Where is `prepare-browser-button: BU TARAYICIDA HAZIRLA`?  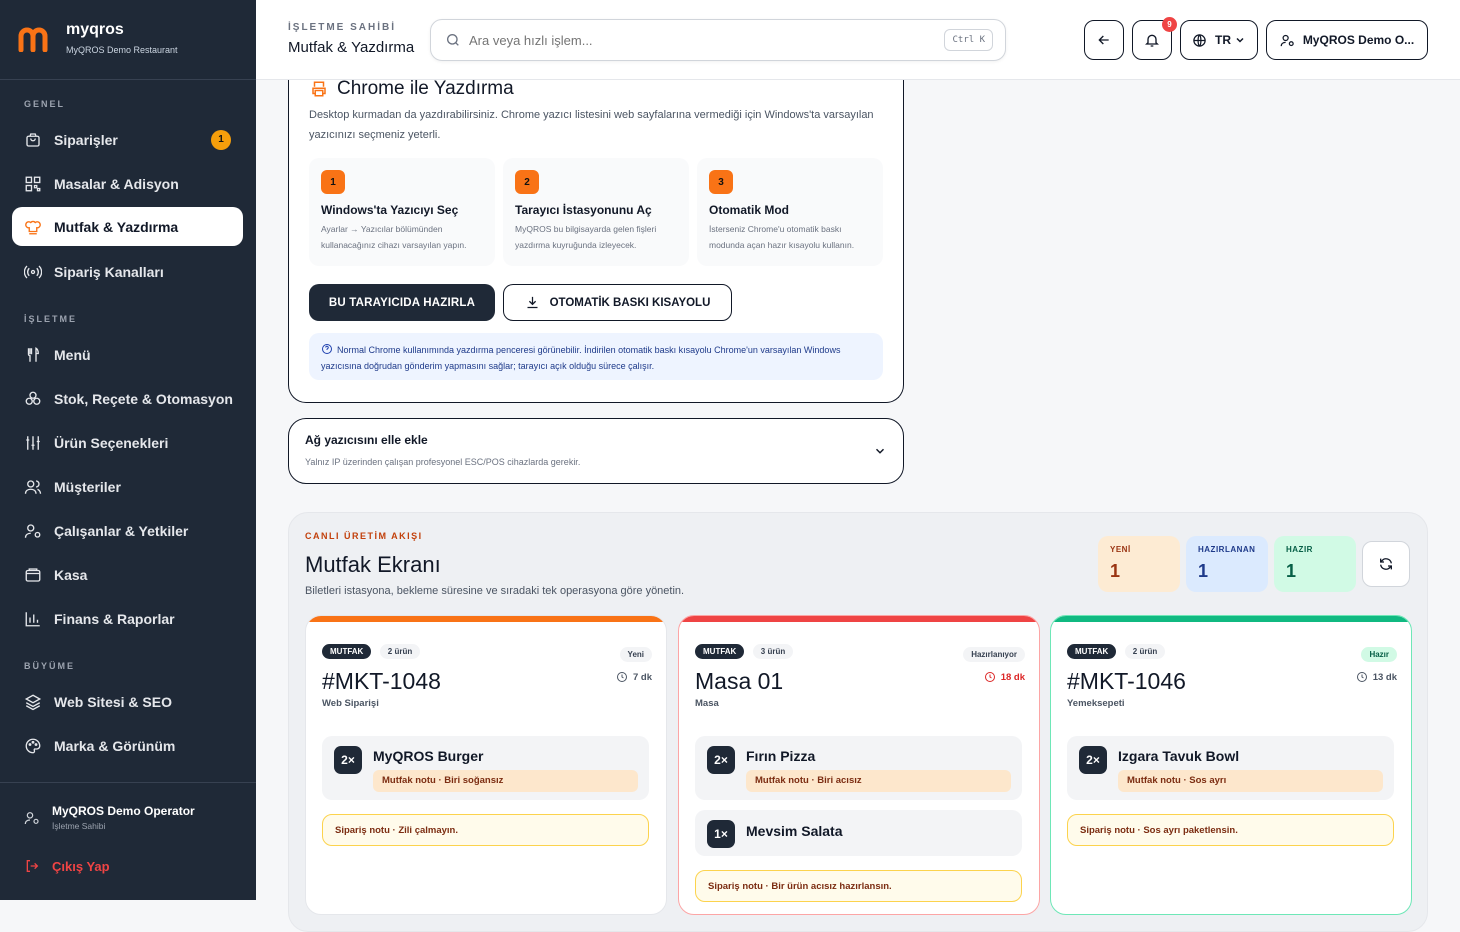
prepare-browser-button: BU TARAYICIDA HAZIRLA is located at coordinates (402, 302).